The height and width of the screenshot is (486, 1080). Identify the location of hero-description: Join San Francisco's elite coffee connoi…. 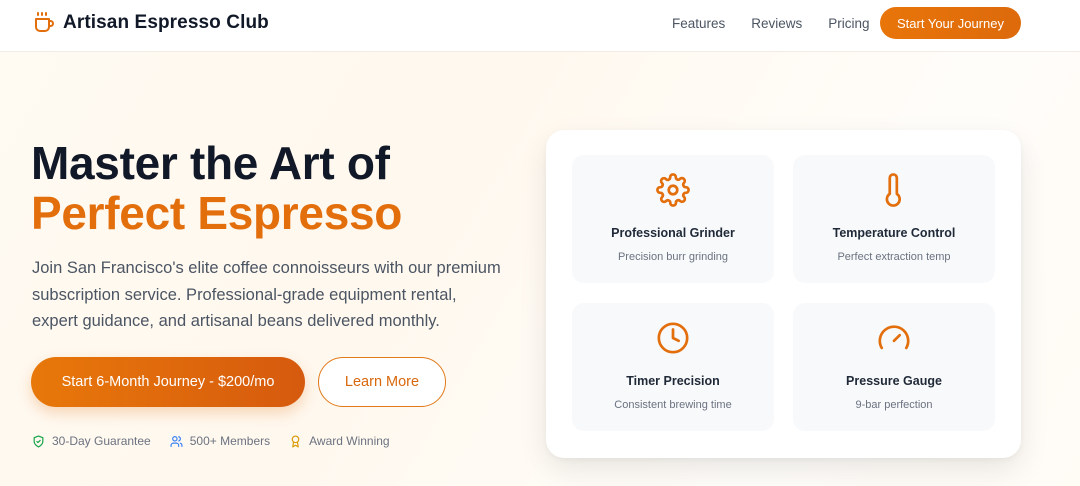
(266, 294).